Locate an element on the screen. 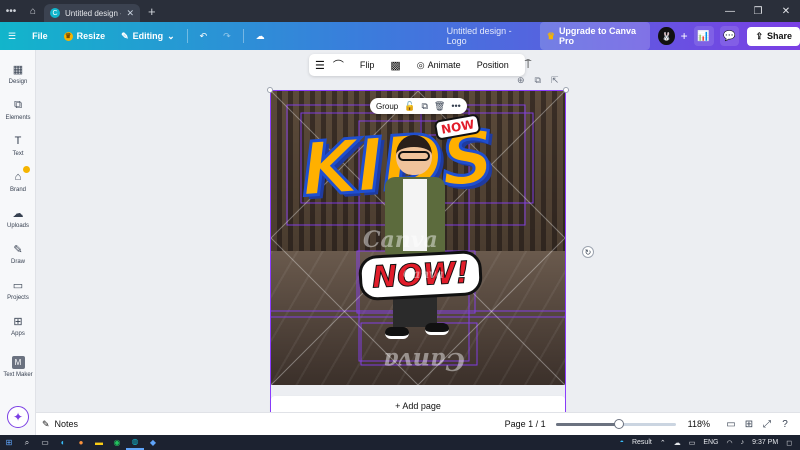 This screenshot has width=800, height=450. maximize-icon: ❐ is located at coordinates (758, 11).